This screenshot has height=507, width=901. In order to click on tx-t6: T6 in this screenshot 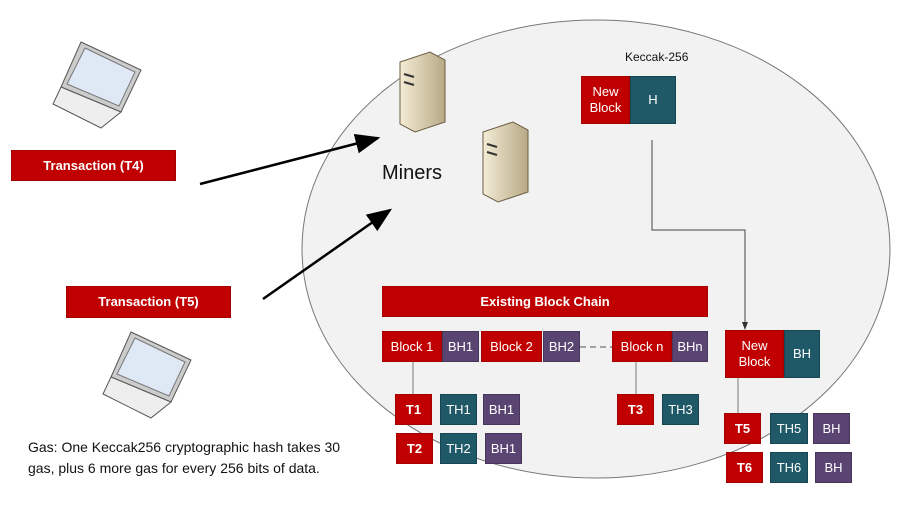, I will do `click(744, 467)`.